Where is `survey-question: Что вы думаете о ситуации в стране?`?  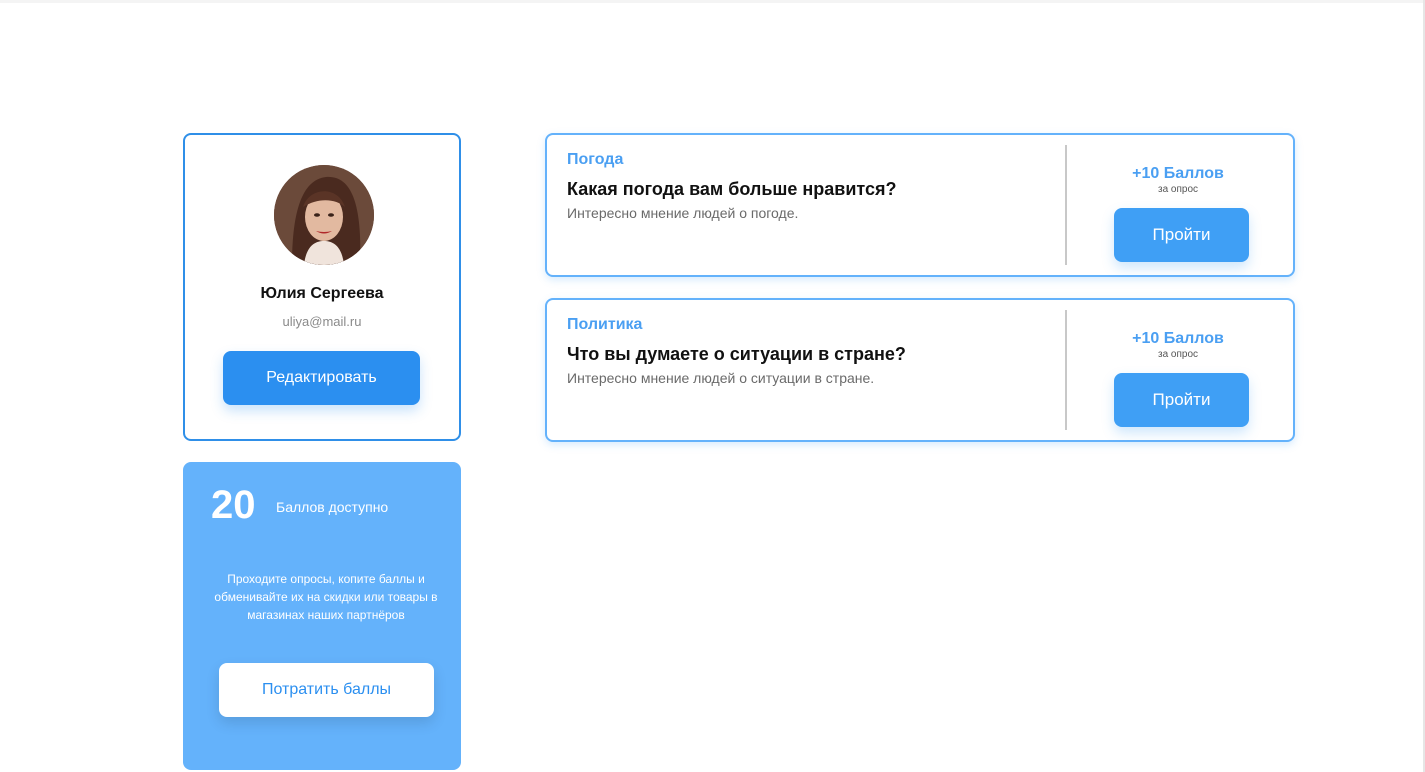
survey-question: Что вы думаете о ситуации в стране? is located at coordinates (736, 354).